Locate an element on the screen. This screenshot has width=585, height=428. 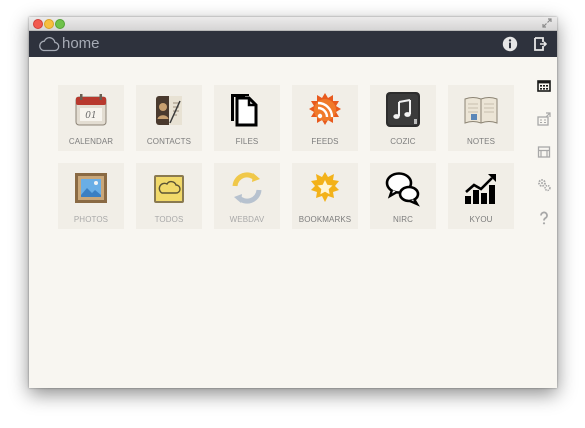
info-icon is located at coordinates (510, 44).